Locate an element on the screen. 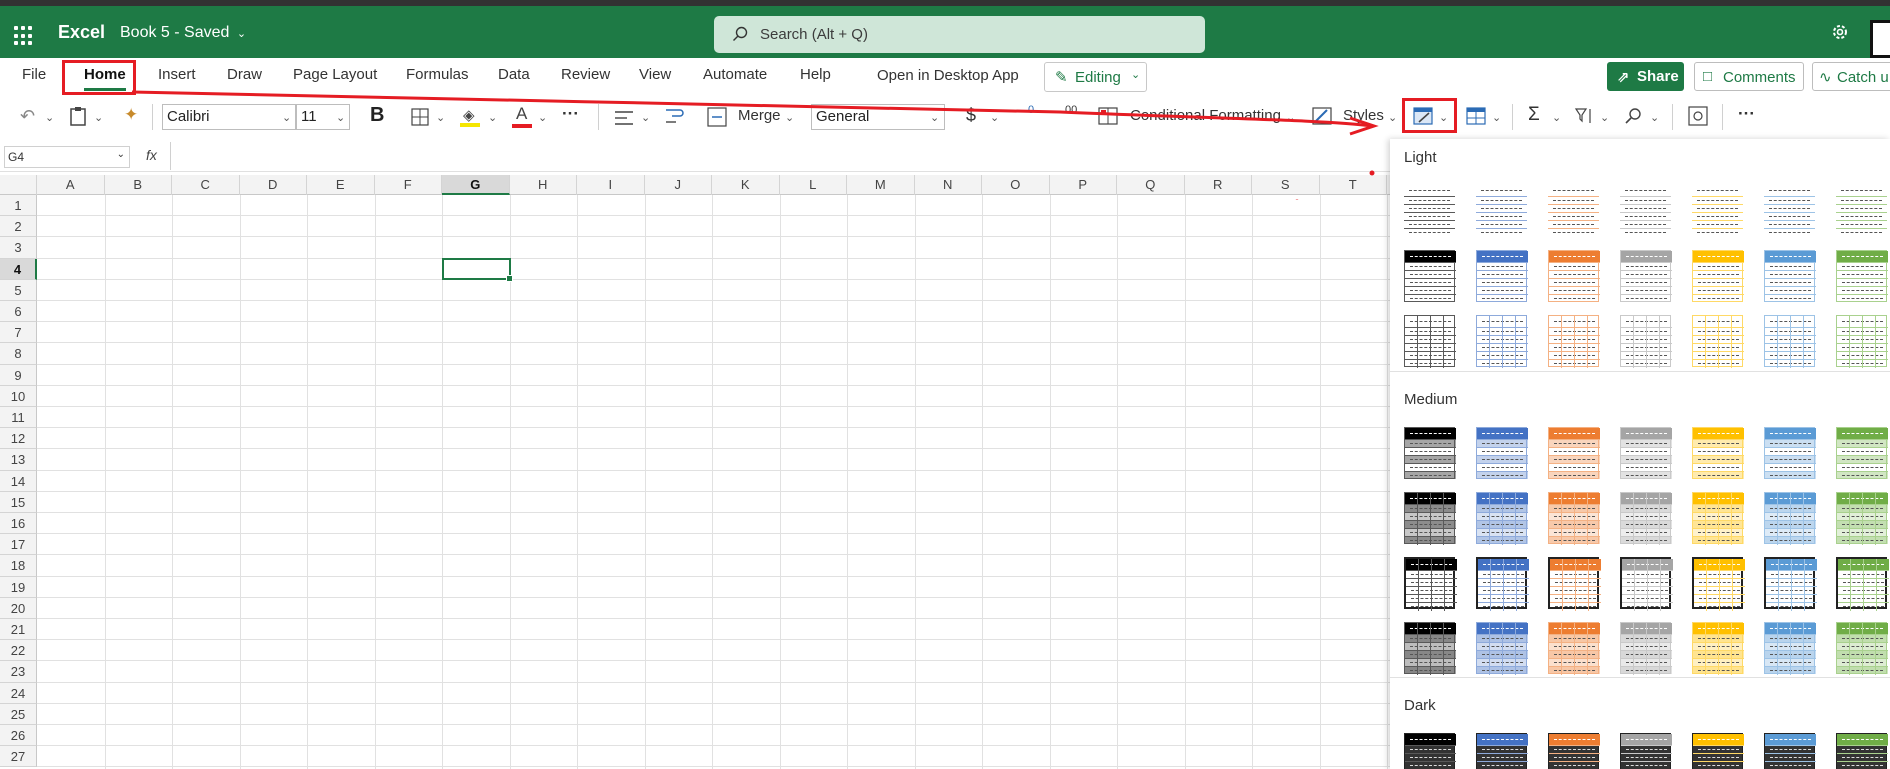 The image size is (1890, 769). row-header-18: 18 is located at coordinates (18, 566).